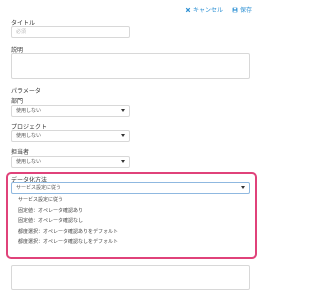 The height and width of the screenshot is (300, 320). I want to click on description-textarea, so click(130, 66).